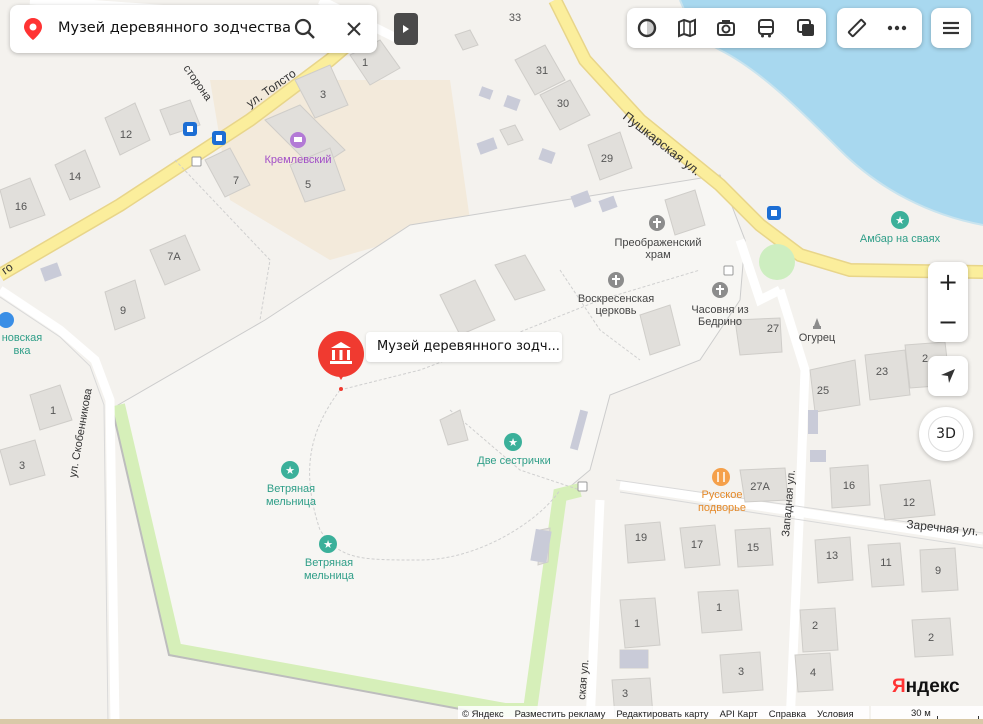  What do you see at coordinates (720, 322) in the screenshot?
I see `poi-chasovnya-line2: Бедрино` at bounding box center [720, 322].